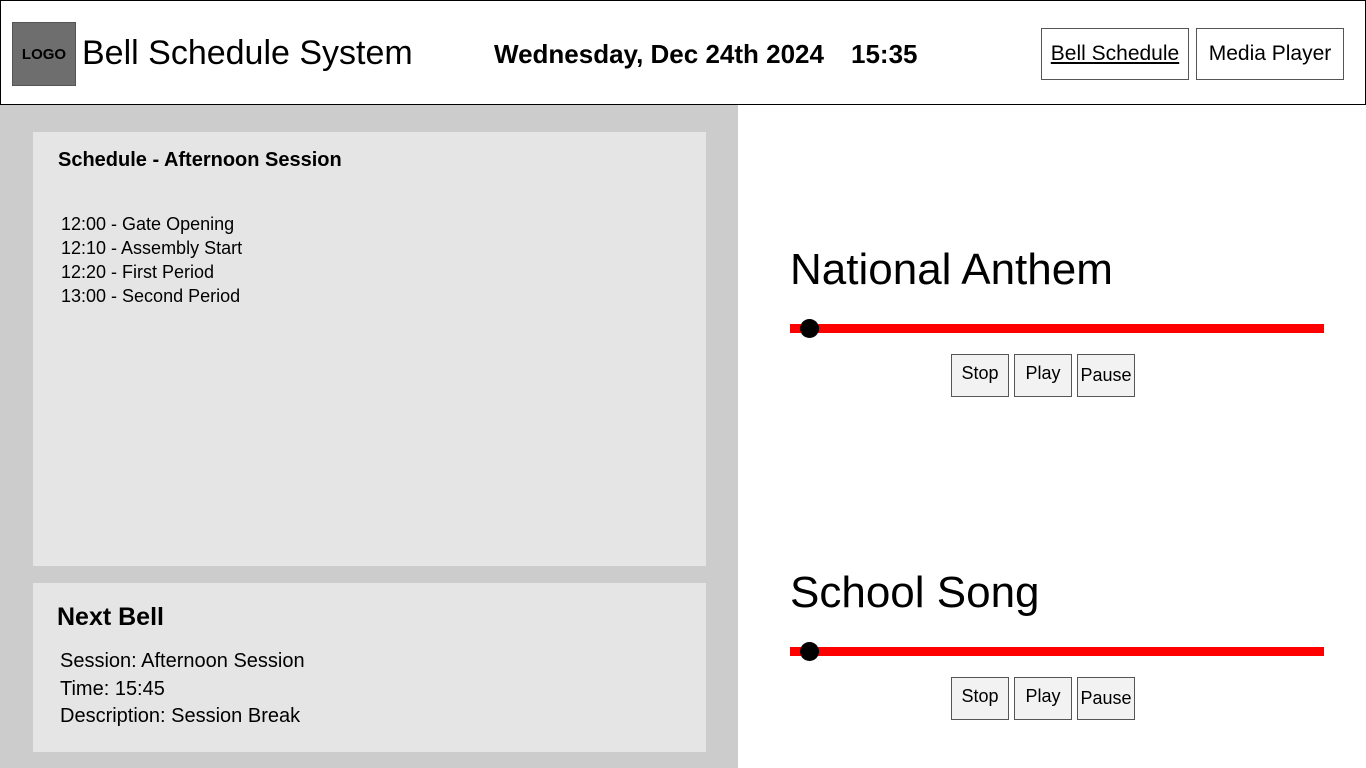  What do you see at coordinates (200, 160) in the screenshot?
I see `schedule-title: Schedule - Afternoon Session` at bounding box center [200, 160].